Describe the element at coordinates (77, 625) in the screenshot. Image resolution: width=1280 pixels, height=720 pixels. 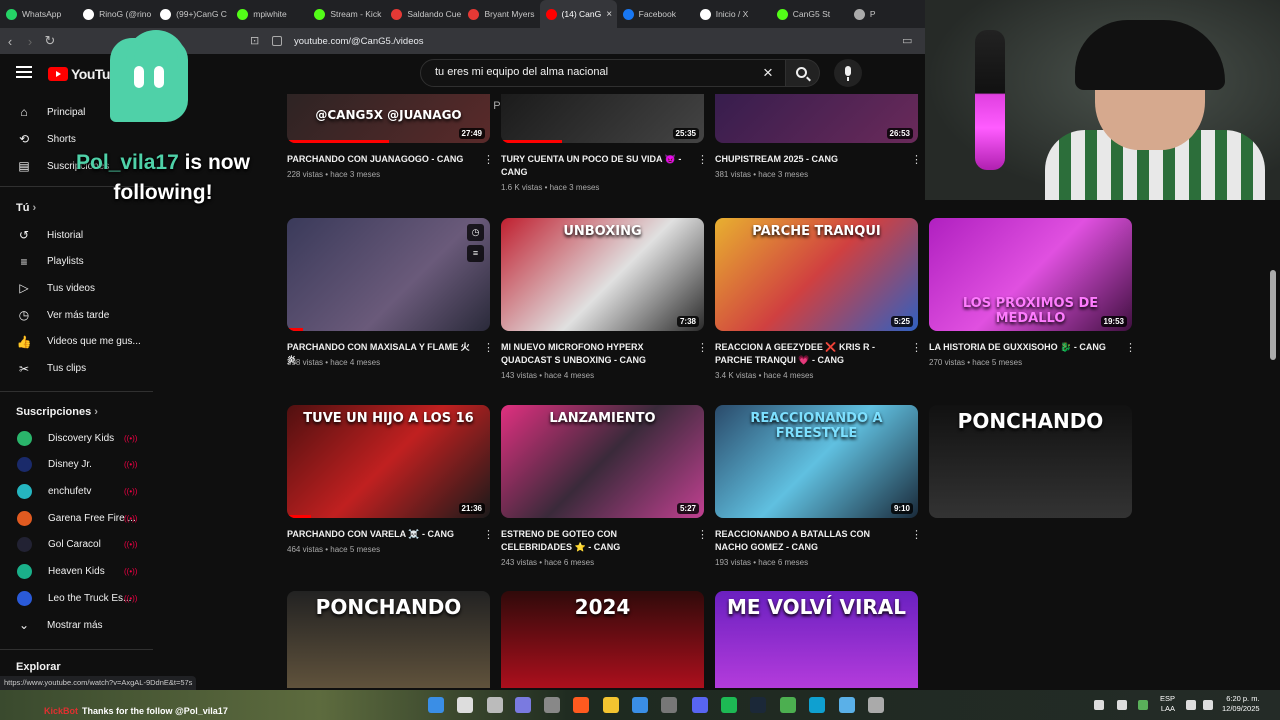
I see `sidebar-show-more: ⌄ Mostrar más` at that location.